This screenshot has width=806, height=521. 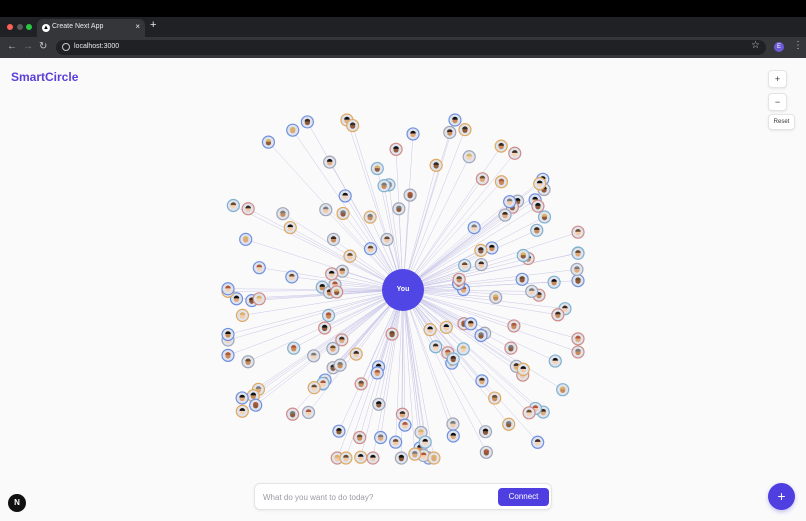 I want to click on add-contact-button: +, so click(x=781, y=496).